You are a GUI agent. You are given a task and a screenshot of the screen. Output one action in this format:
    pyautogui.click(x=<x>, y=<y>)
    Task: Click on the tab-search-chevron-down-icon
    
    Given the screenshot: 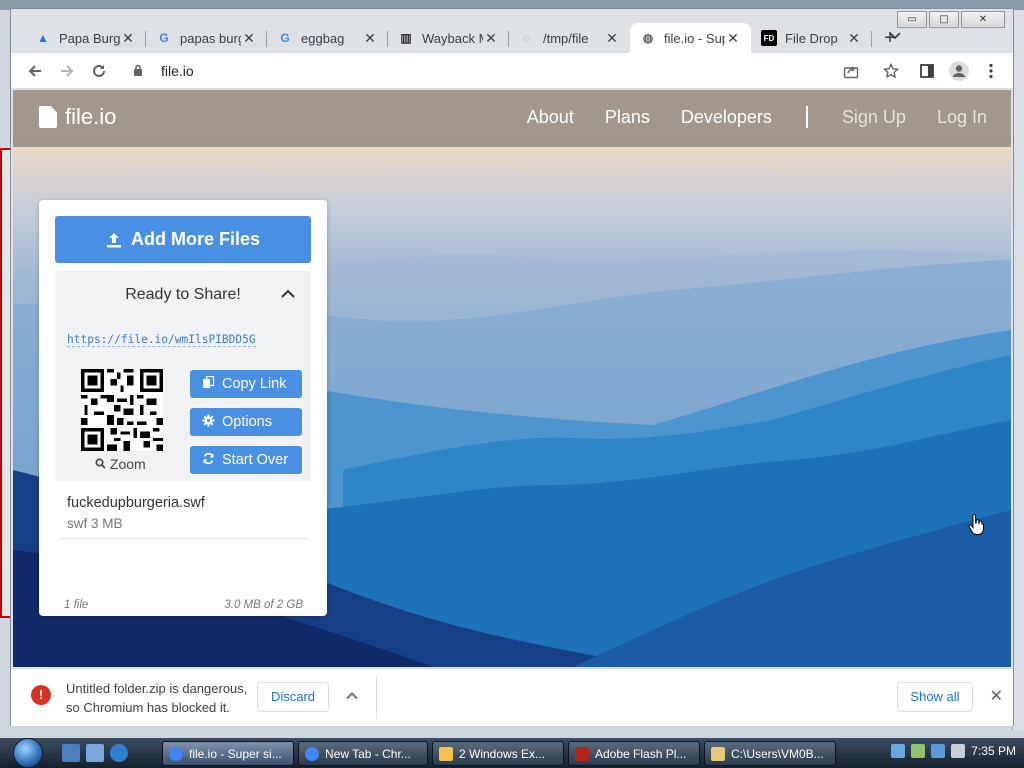 What is the action you would take?
    pyautogui.click(x=895, y=36)
    